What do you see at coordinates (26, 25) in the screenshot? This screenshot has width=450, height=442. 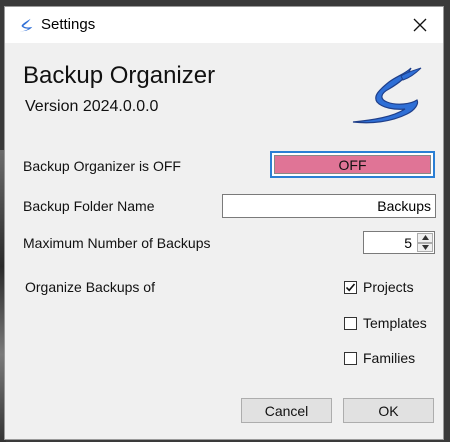 I see `organizer-logo-icon` at bounding box center [26, 25].